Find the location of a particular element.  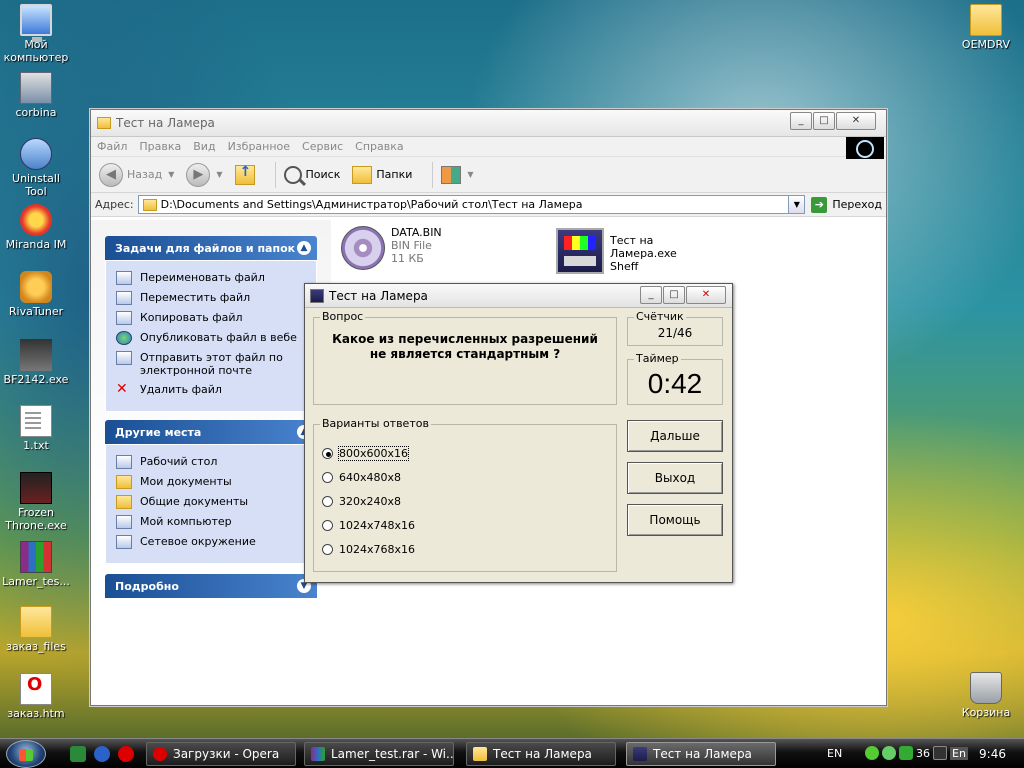

menu-help: Справка is located at coordinates (379, 146).